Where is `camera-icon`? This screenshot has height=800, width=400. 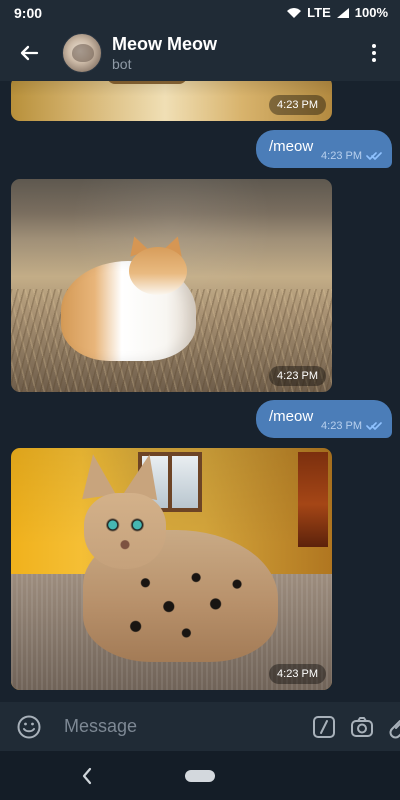
camera-icon is located at coordinates (362, 727).